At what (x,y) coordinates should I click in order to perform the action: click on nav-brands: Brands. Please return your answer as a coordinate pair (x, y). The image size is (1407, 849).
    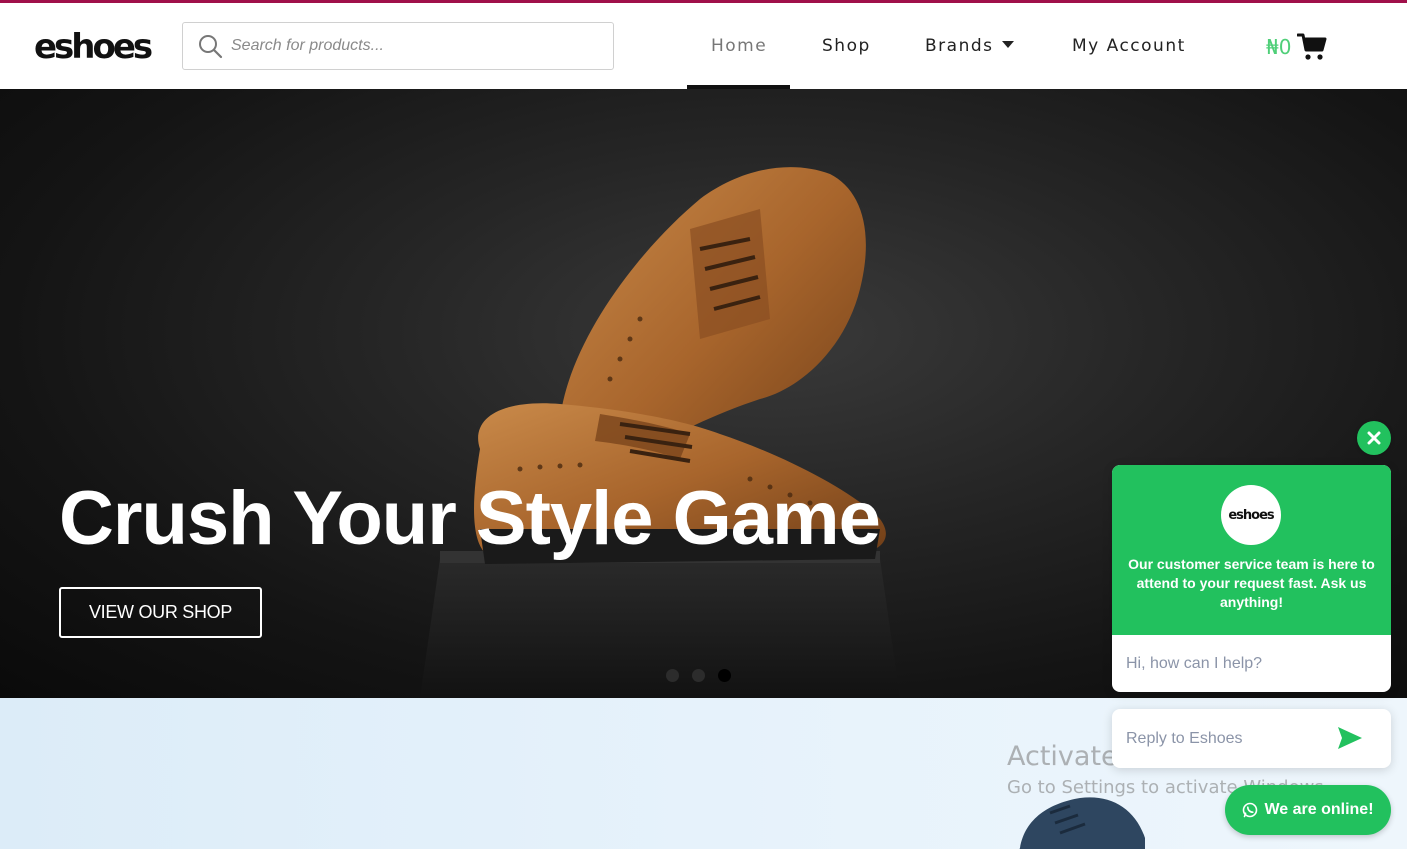
    Looking at the image, I should click on (969, 46).